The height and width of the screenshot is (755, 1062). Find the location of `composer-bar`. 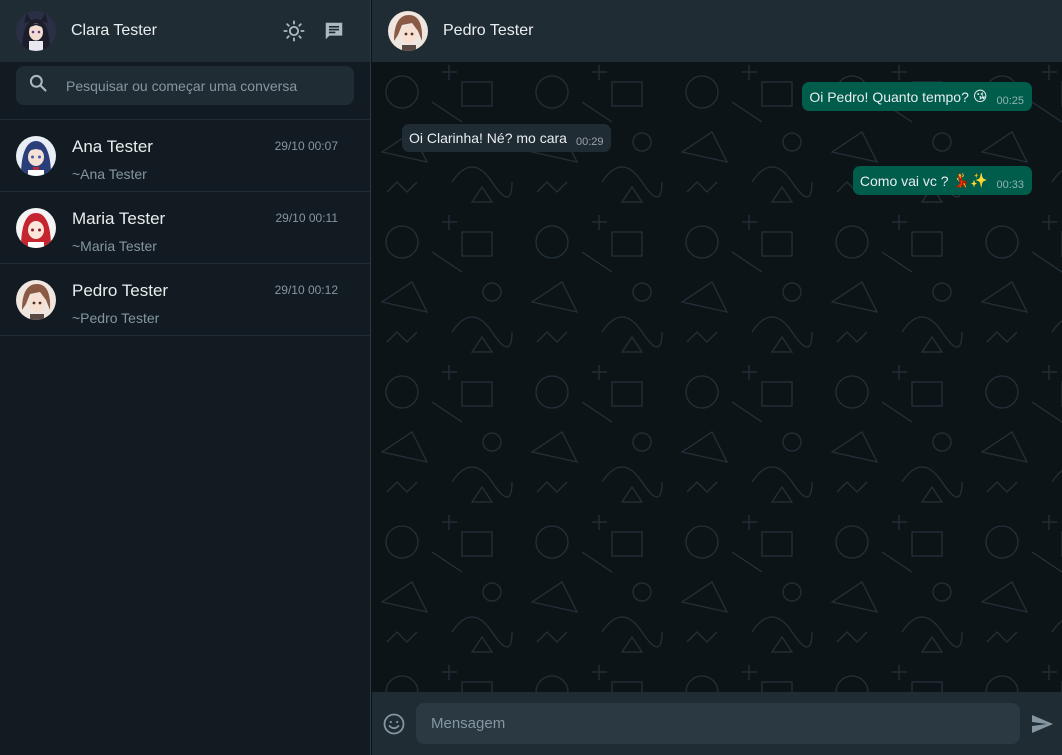

composer-bar is located at coordinates (717, 723).